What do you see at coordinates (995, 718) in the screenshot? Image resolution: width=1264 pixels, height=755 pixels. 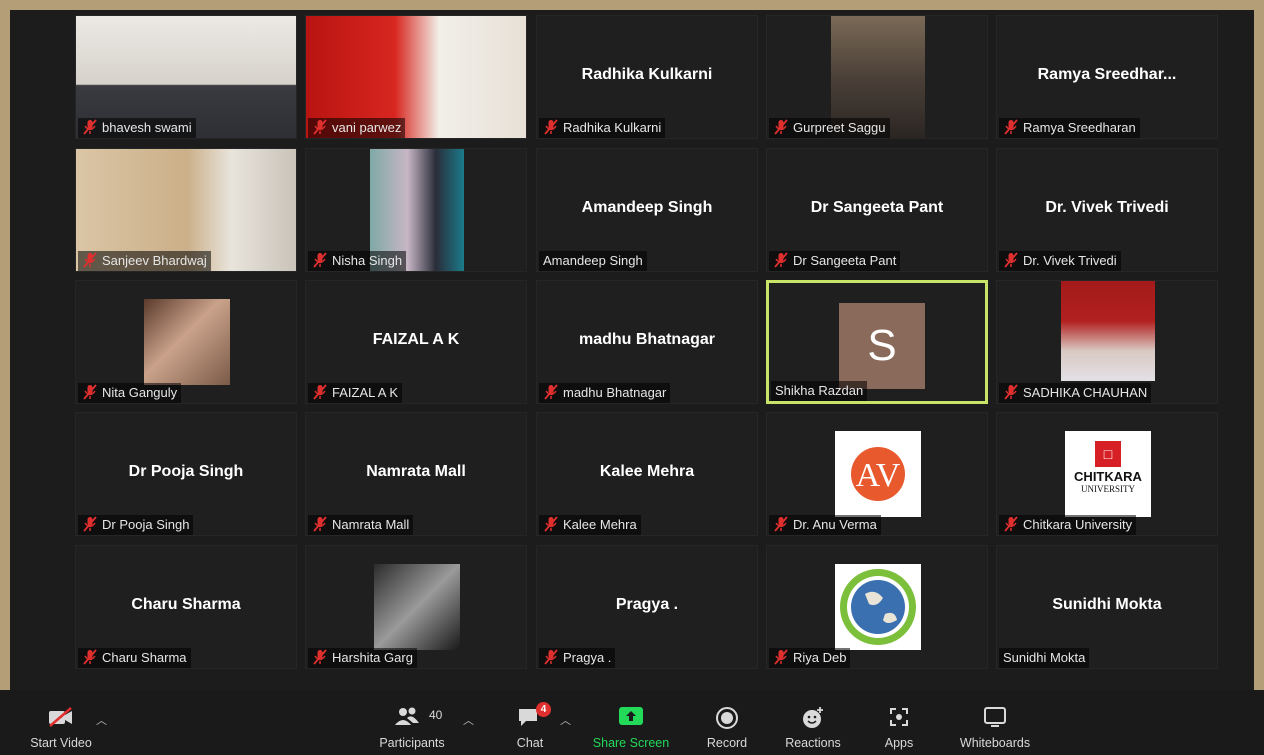 I see `whiteboard-icon` at bounding box center [995, 718].